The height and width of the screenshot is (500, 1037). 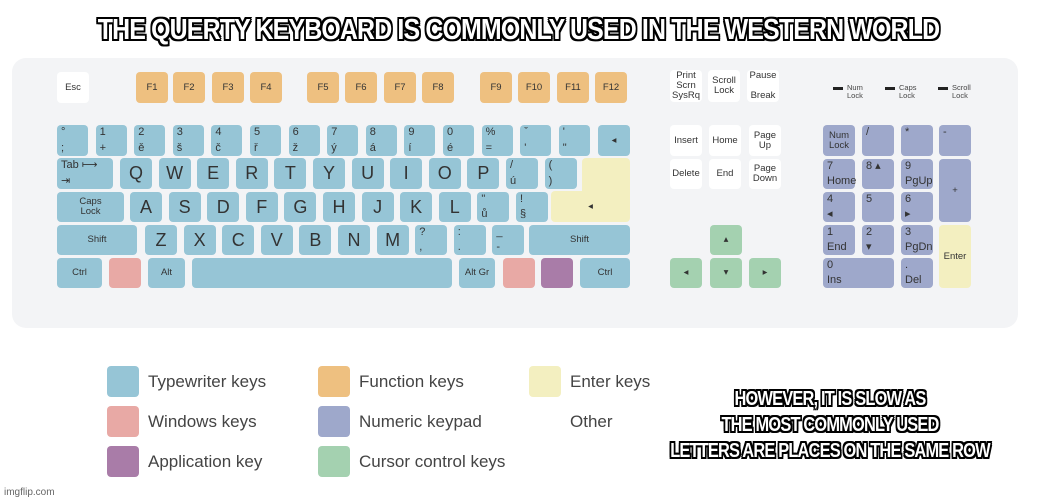 I want to click on watermark: imgflip.com, so click(x=29, y=492).